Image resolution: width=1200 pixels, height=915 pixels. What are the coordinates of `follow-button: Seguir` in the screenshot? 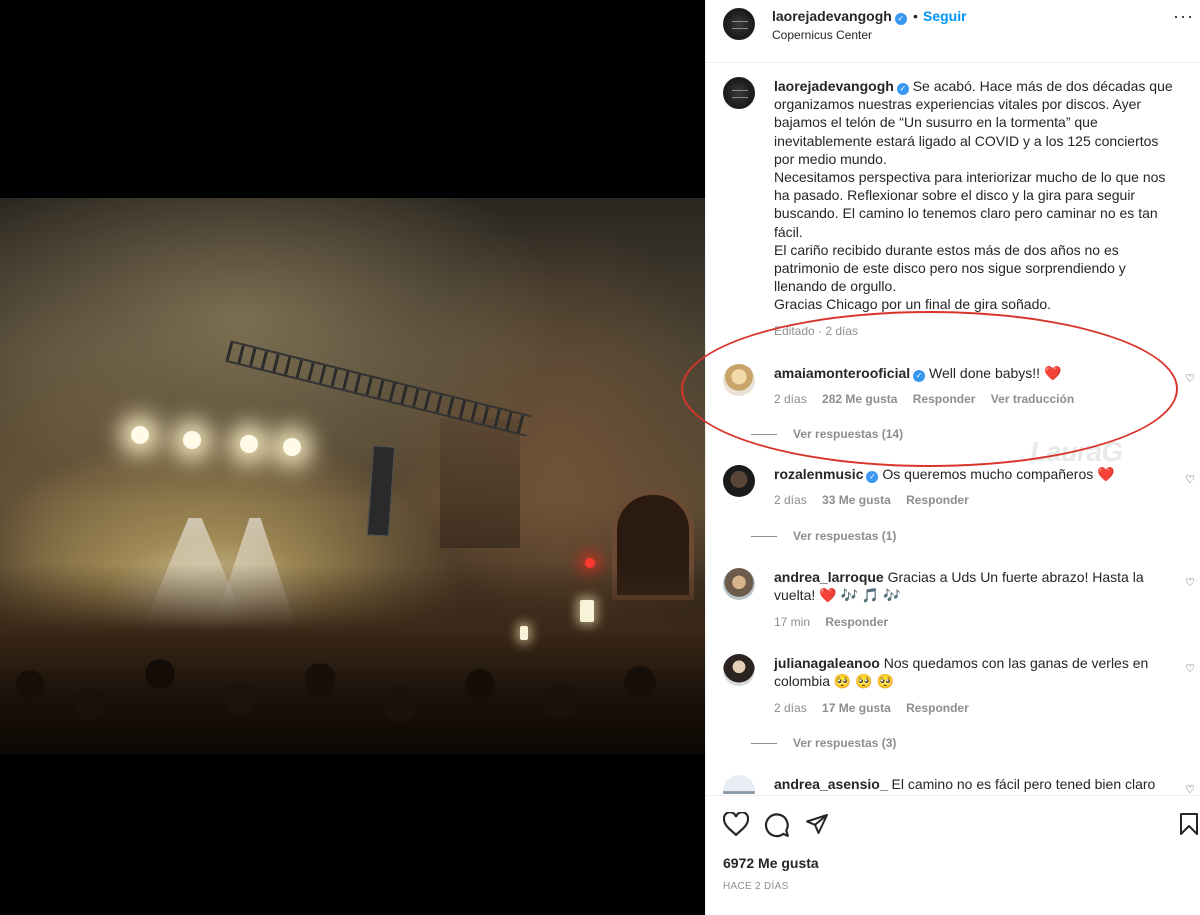 It's located at (945, 16).